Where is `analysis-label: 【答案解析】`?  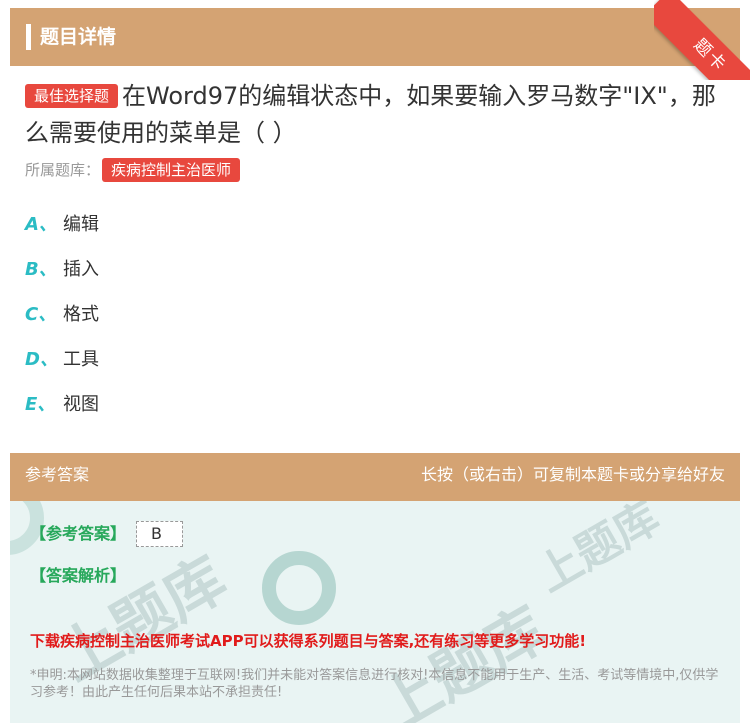
analysis-label: 【答案解析】 is located at coordinates (78, 575).